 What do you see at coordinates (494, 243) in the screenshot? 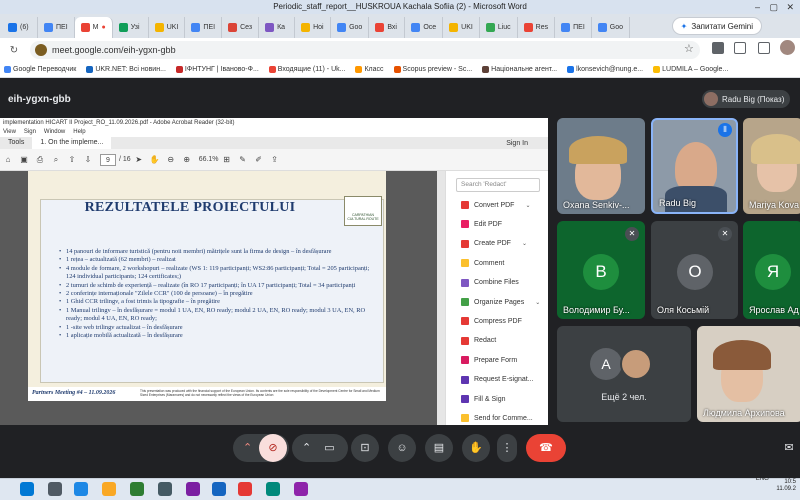
I see `tool-item: Create PDF ⌄` at bounding box center [494, 243].